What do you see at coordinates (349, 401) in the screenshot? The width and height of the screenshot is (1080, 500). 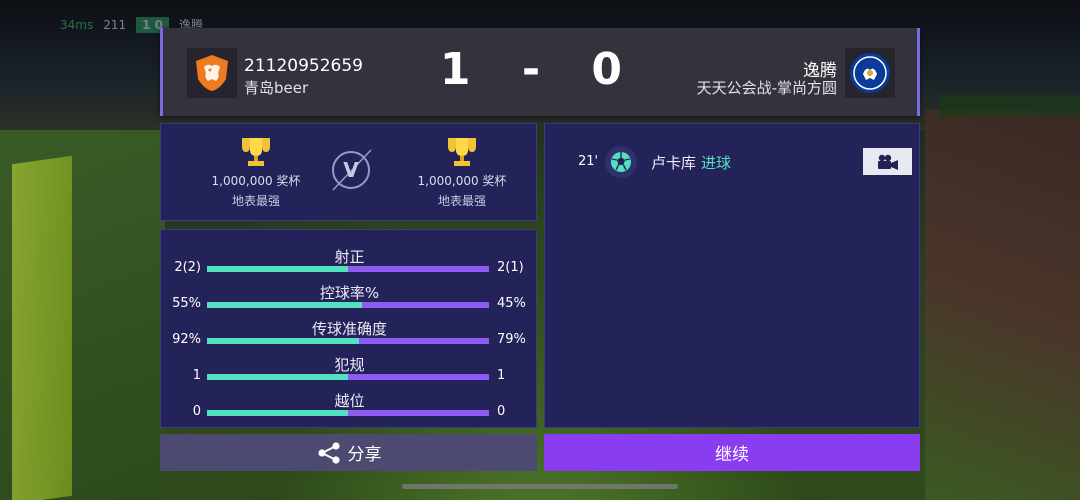 I see `stat-label: 越位` at bounding box center [349, 401].